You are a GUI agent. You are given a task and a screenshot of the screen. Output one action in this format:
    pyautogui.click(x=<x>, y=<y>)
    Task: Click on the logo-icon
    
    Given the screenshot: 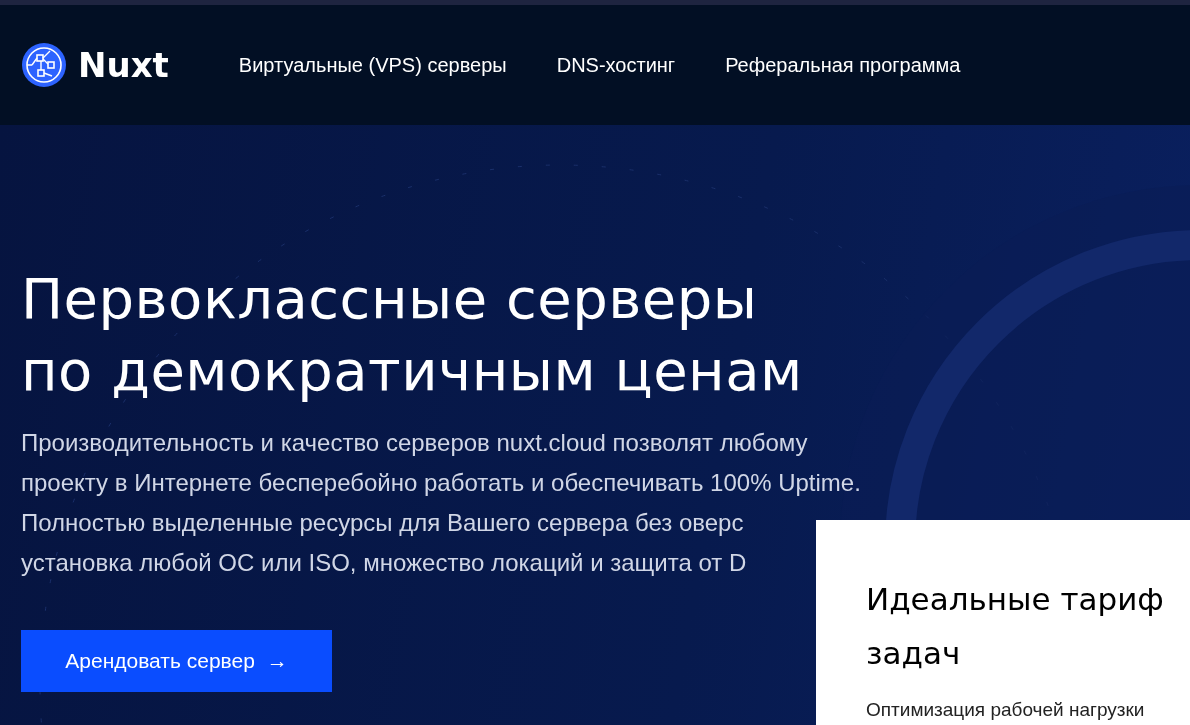 What is the action you would take?
    pyautogui.click(x=44, y=65)
    